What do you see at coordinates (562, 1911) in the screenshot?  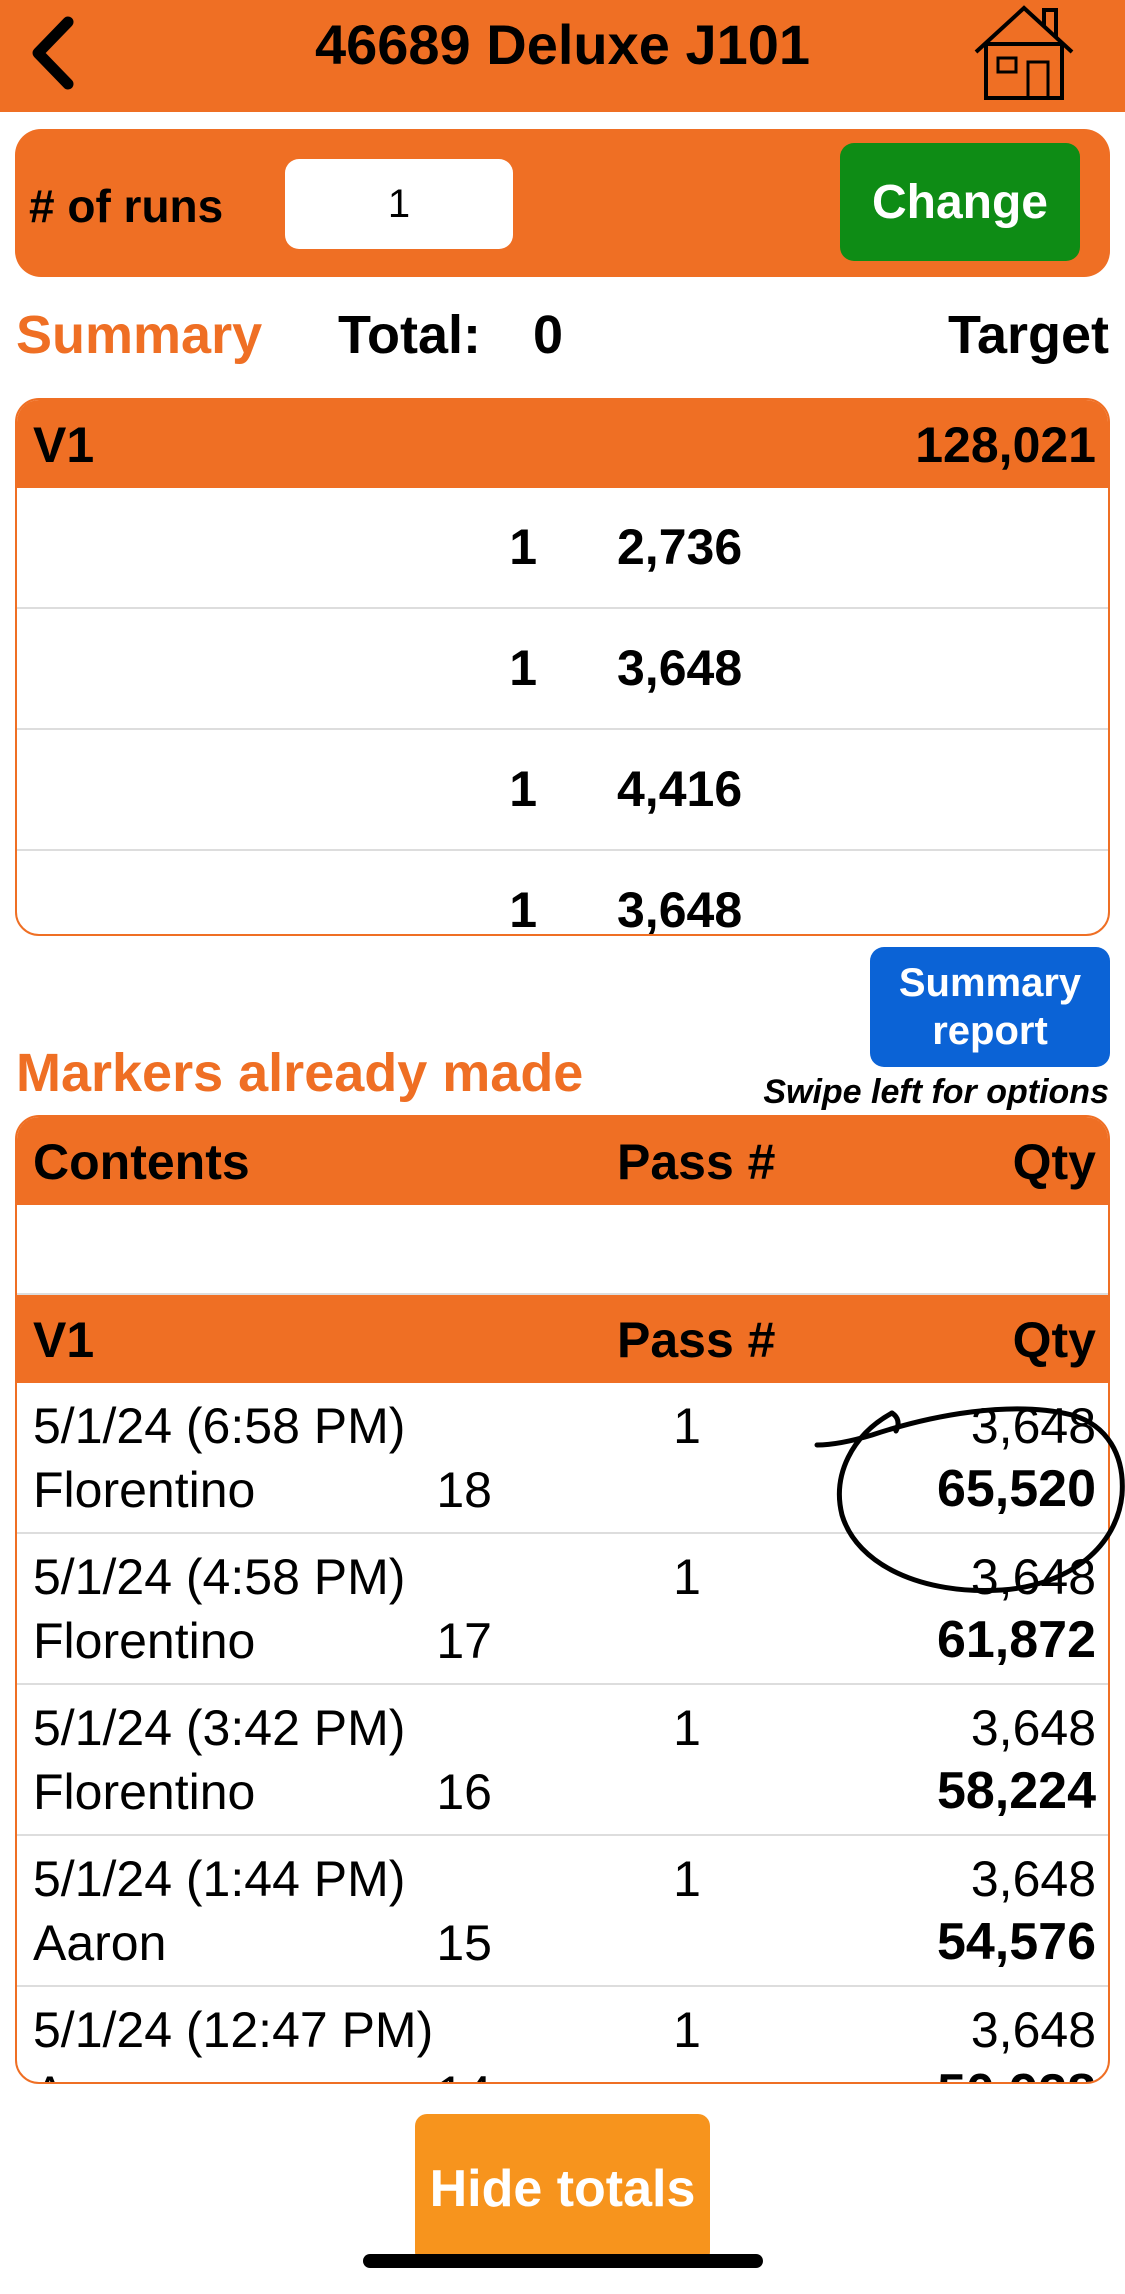 I see `marker-row: 5/1/24 (1:44 PM) Aaron 15 1 3,648 54,576` at bounding box center [562, 1911].